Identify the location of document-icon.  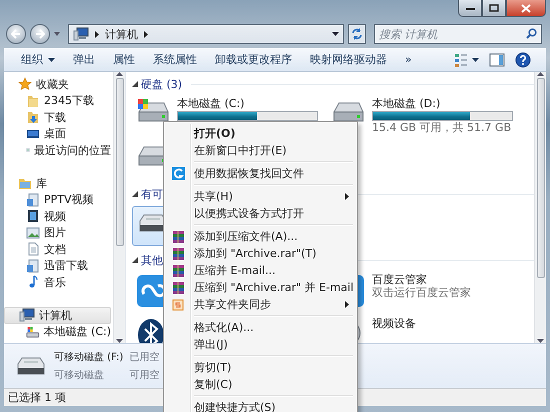
(33, 249).